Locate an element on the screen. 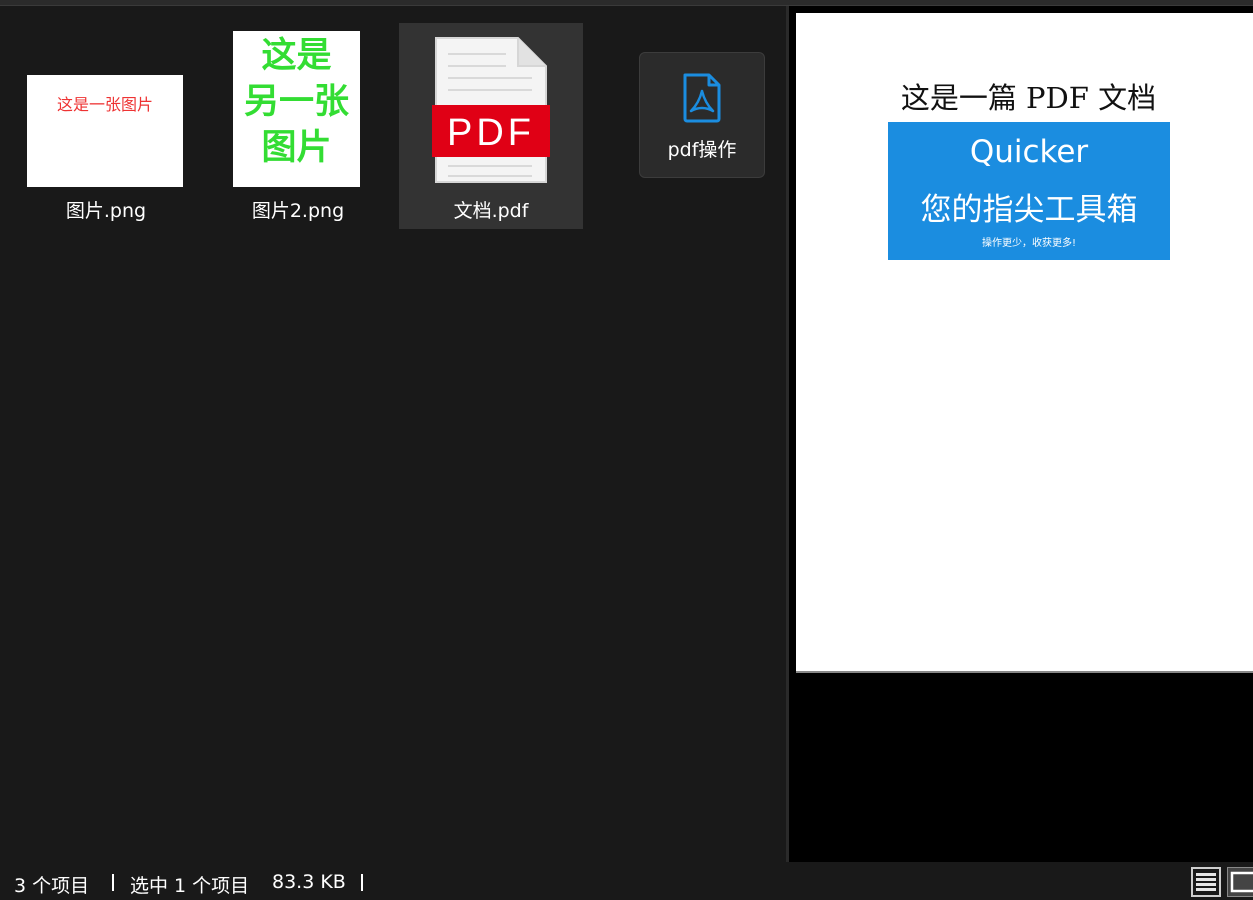  details-view-button is located at coordinates (1206, 882).